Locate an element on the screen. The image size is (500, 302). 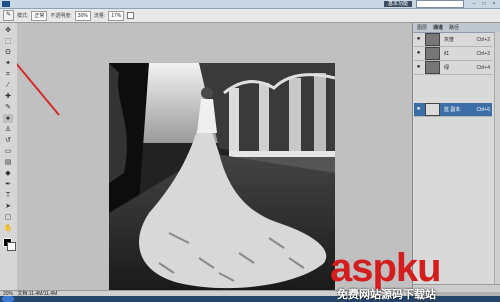
gradient-icon: ▤ is located at coordinates (8, 162).